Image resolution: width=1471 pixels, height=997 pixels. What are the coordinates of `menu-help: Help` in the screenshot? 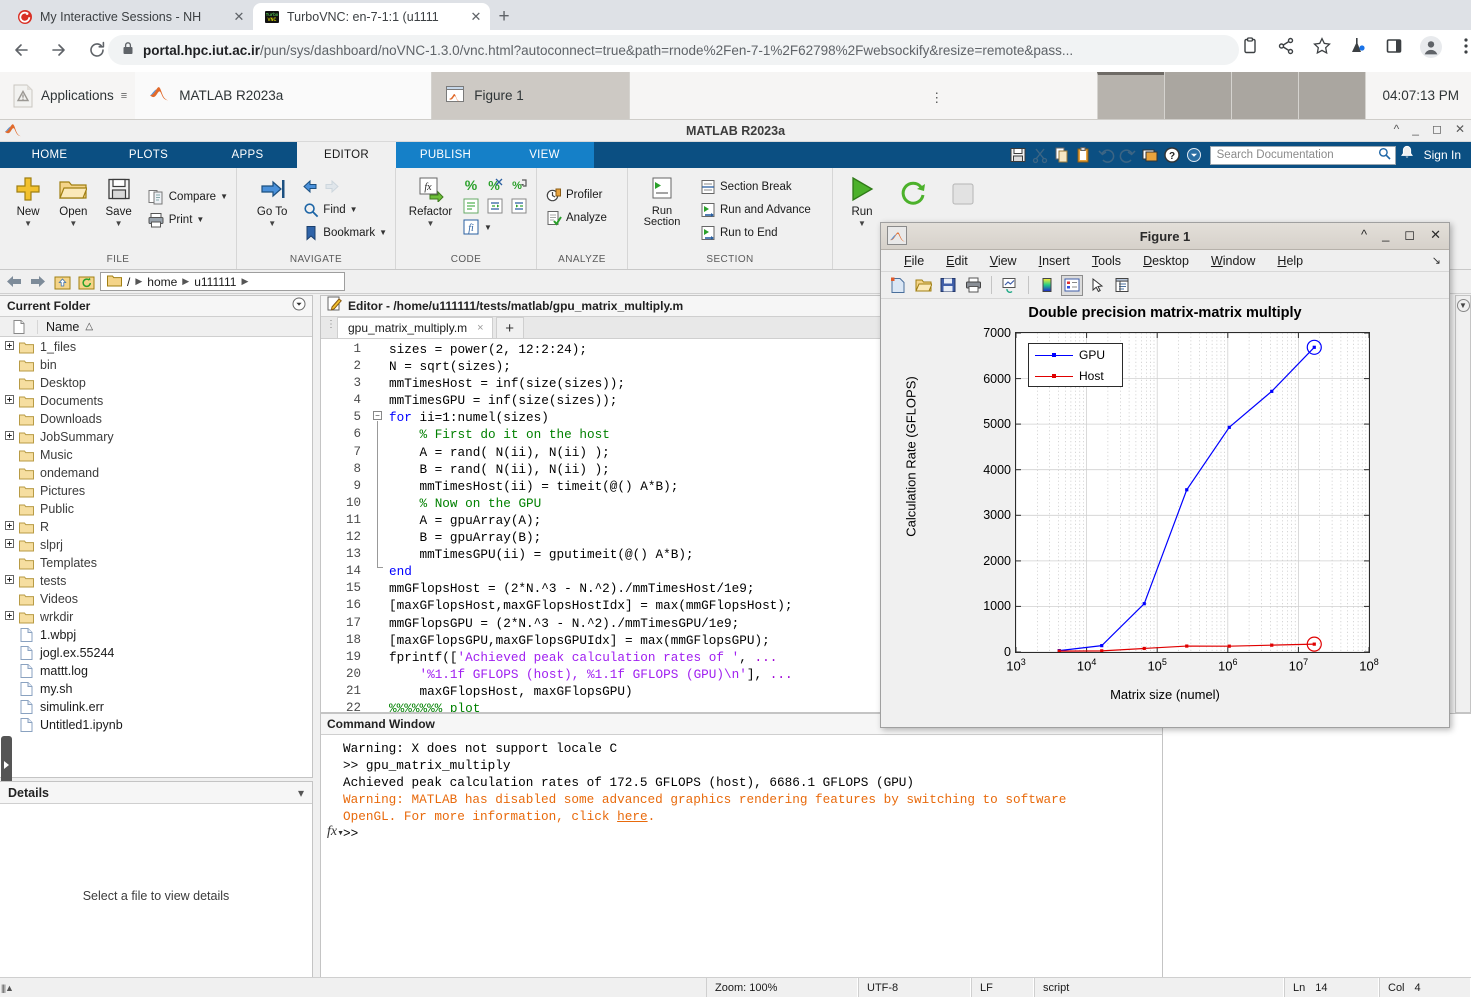 It's located at (1290, 261).